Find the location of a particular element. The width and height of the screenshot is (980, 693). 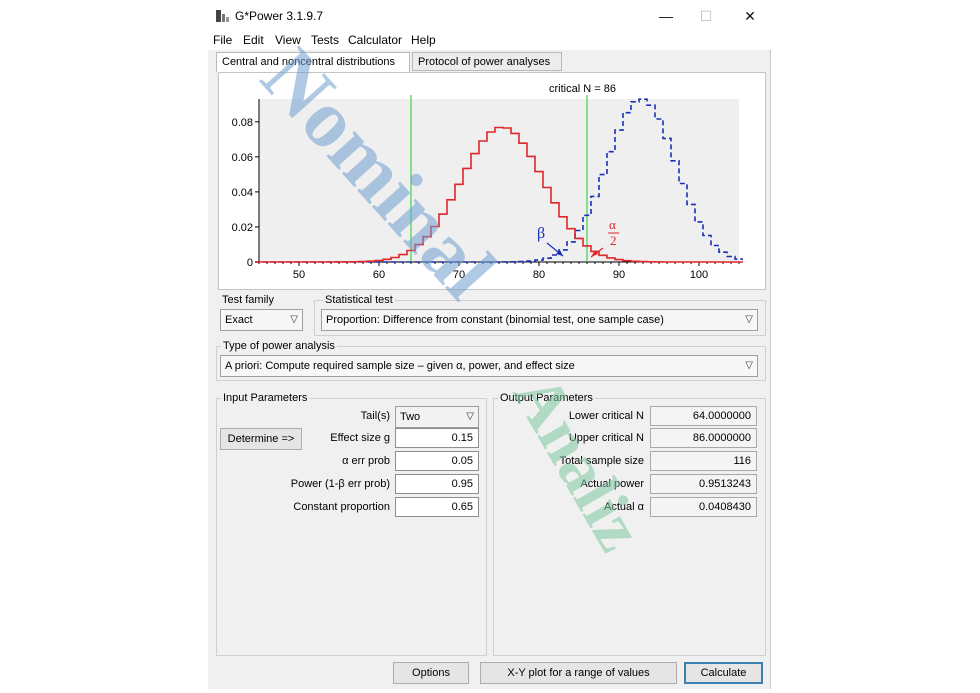

lower-critical-n-value: 64.0000000 is located at coordinates (703, 416).